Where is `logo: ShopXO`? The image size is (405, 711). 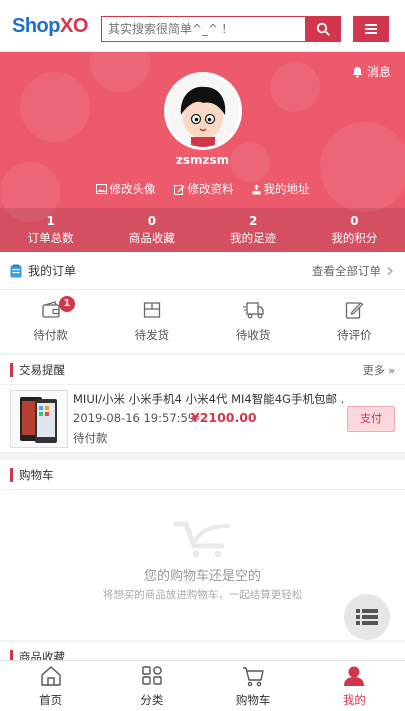
logo: ShopXO is located at coordinates (50, 26).